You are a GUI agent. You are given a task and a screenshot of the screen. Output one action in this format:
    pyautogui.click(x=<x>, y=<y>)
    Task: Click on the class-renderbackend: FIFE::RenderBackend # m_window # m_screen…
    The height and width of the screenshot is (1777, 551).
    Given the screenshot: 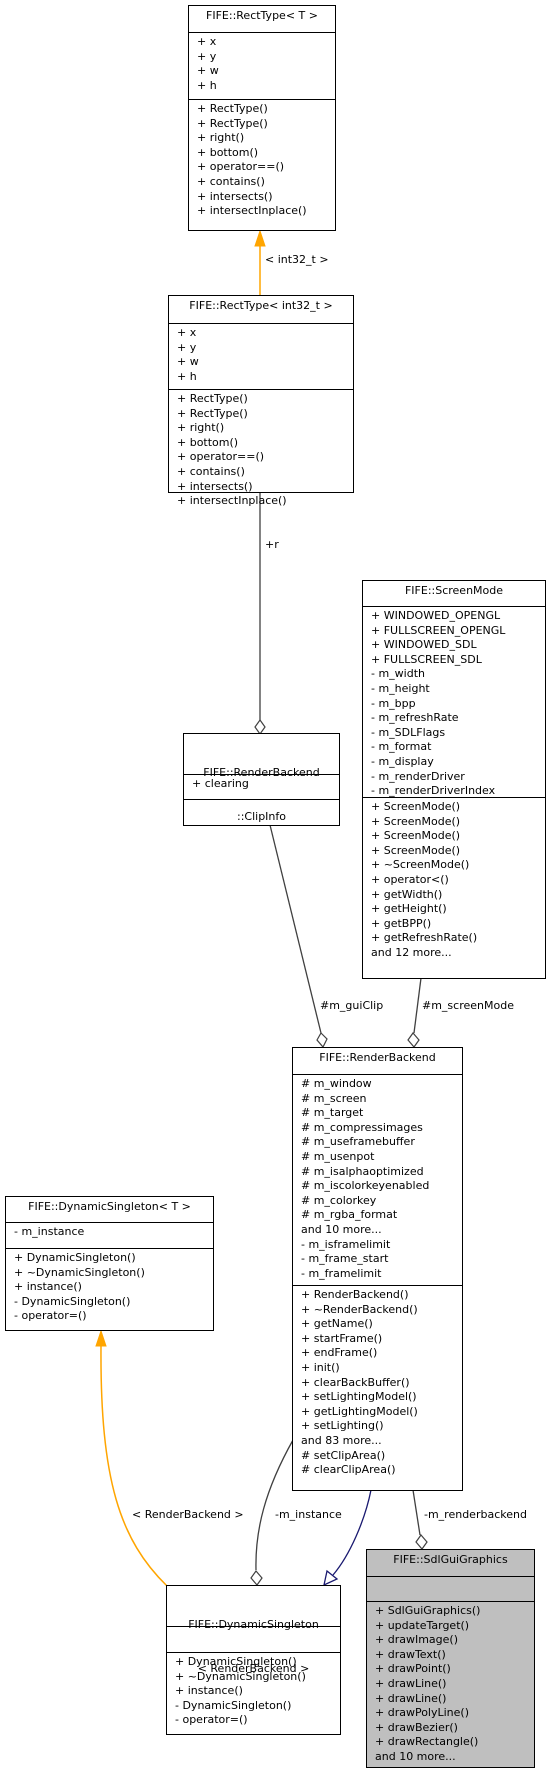 What is the action you would take?
    pyautogui.click(x=377, y=1269)
    